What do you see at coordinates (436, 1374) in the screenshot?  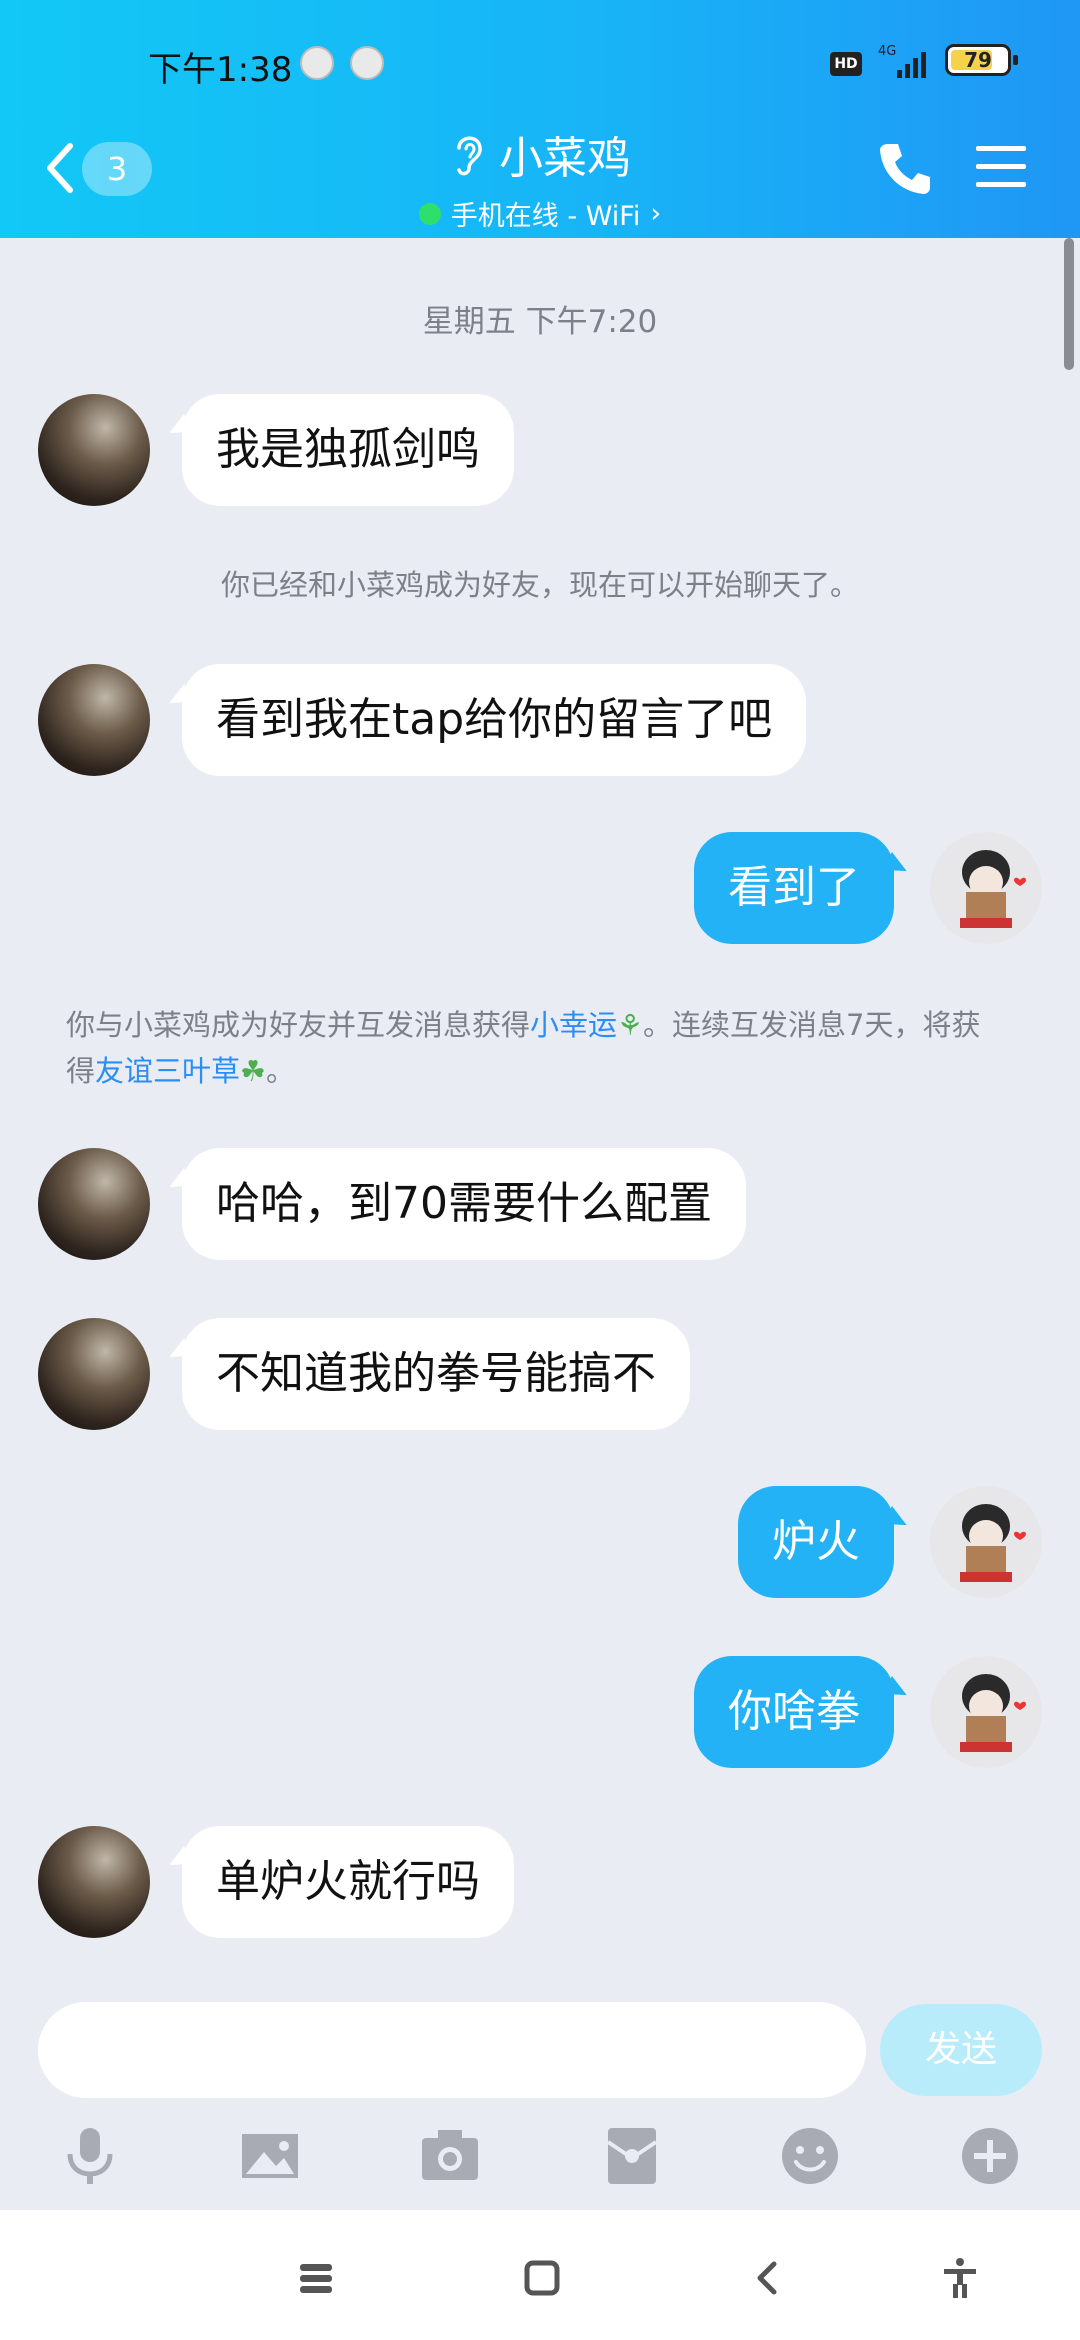 I see `incoming-message: 不知道我的拳号能搞不` at bounding box center [436, 1374].